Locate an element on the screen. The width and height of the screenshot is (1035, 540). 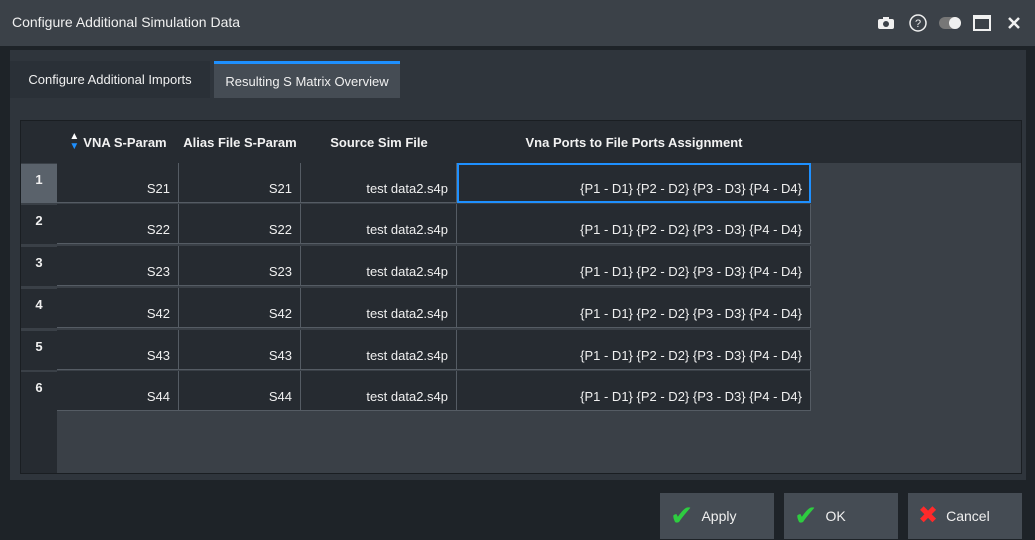
tab-label: Resulting S Matrix Overview is located at coordinates (307, 81).